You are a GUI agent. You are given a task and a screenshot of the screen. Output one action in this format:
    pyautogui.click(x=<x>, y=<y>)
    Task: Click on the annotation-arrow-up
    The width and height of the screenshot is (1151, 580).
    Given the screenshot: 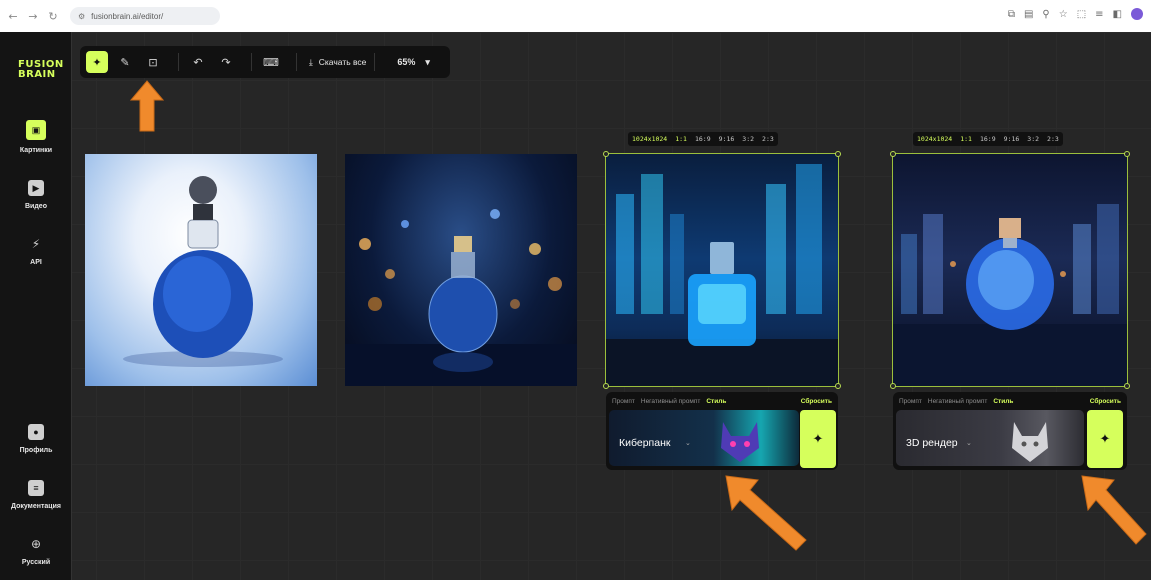 What is the action you would take?
    pyautogui.click(x=147, y=106)
    